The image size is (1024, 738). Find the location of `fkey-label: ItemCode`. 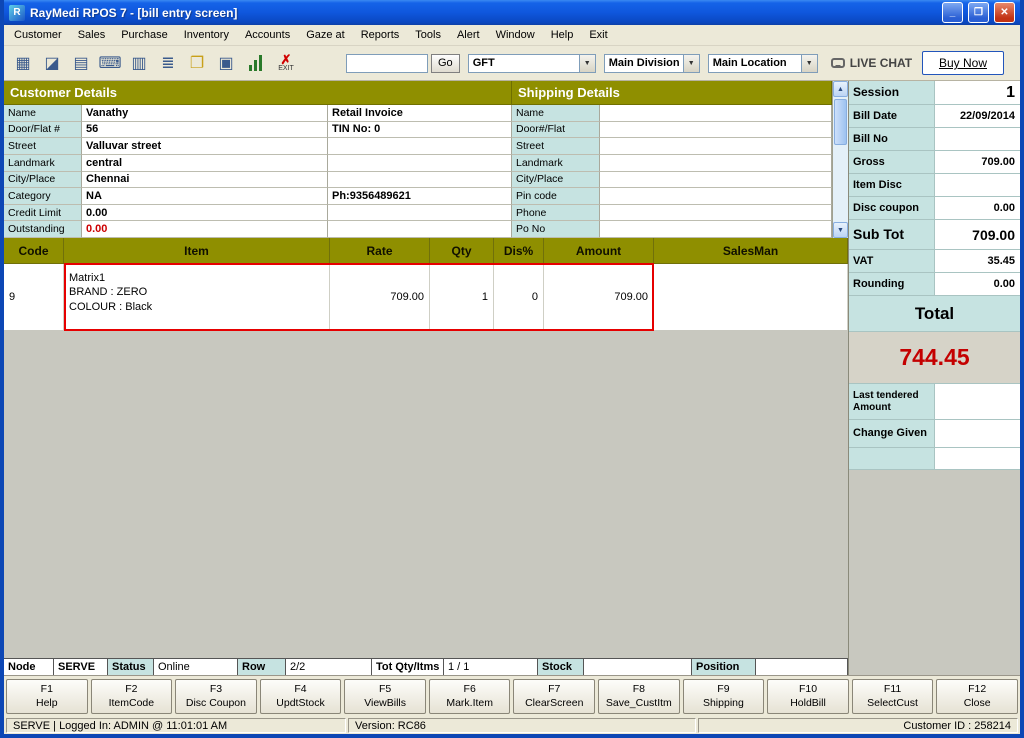

fkey-label: ItemCode is located at coordinates (131, 702).